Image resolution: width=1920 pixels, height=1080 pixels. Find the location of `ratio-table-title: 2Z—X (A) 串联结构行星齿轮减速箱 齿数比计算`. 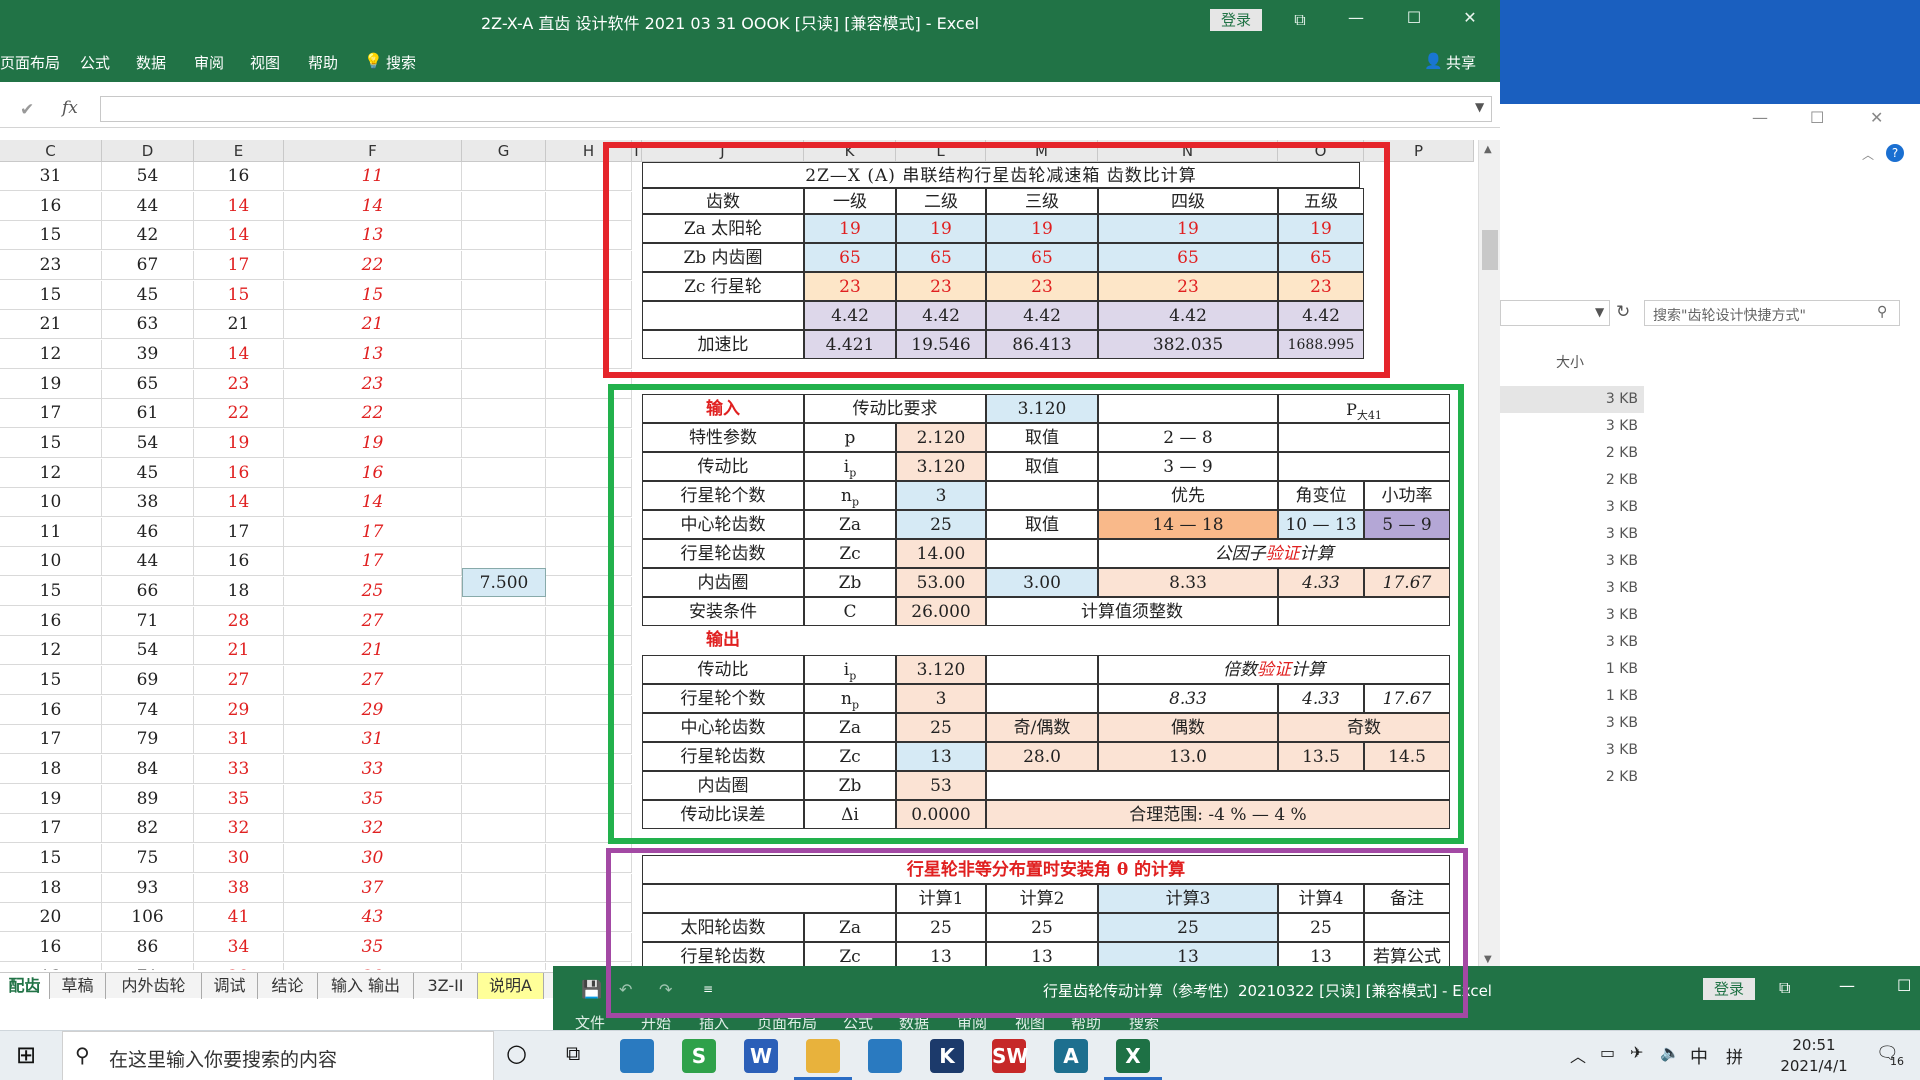

ratio-table-title: 2Z—X (A) 串联结构行星齿轮减速箱 齿数比计算 is located at coordinates (1001, 175).